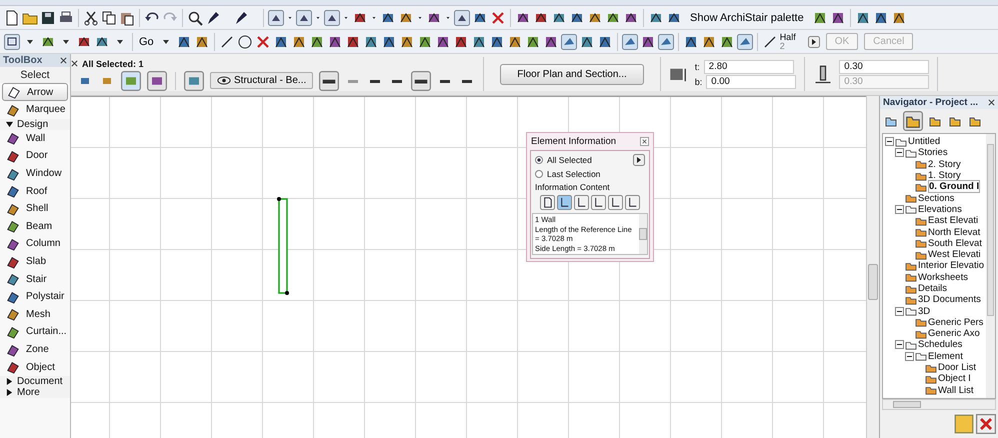 The height and width of the screenshot is (438, 998). Describe the element at coordinates (940, 209) in the screenshot. I see `tree-item: Elevations` at that location.